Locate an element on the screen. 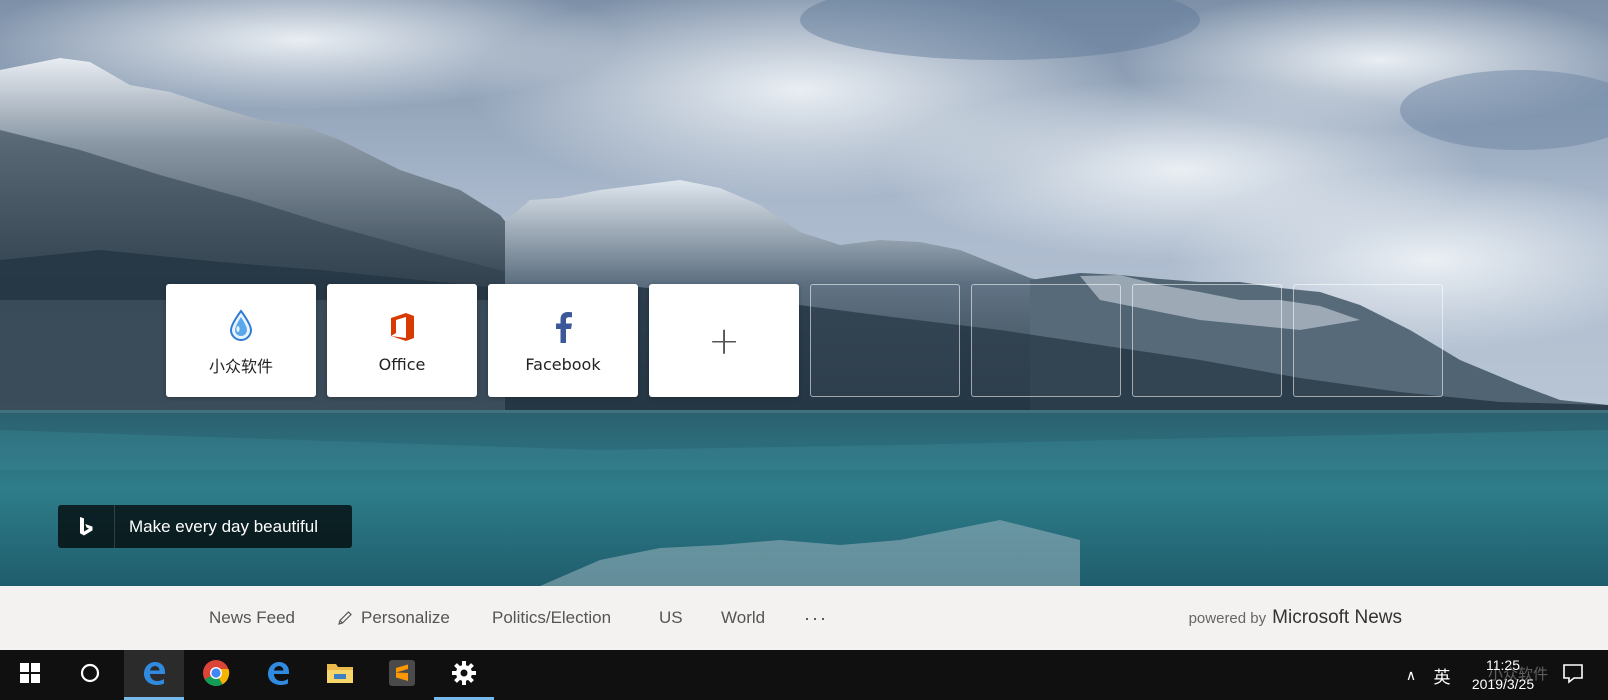 The width and height of the screenshot is (1608, 700). nav-us: US is located at coordinates (671, 618).